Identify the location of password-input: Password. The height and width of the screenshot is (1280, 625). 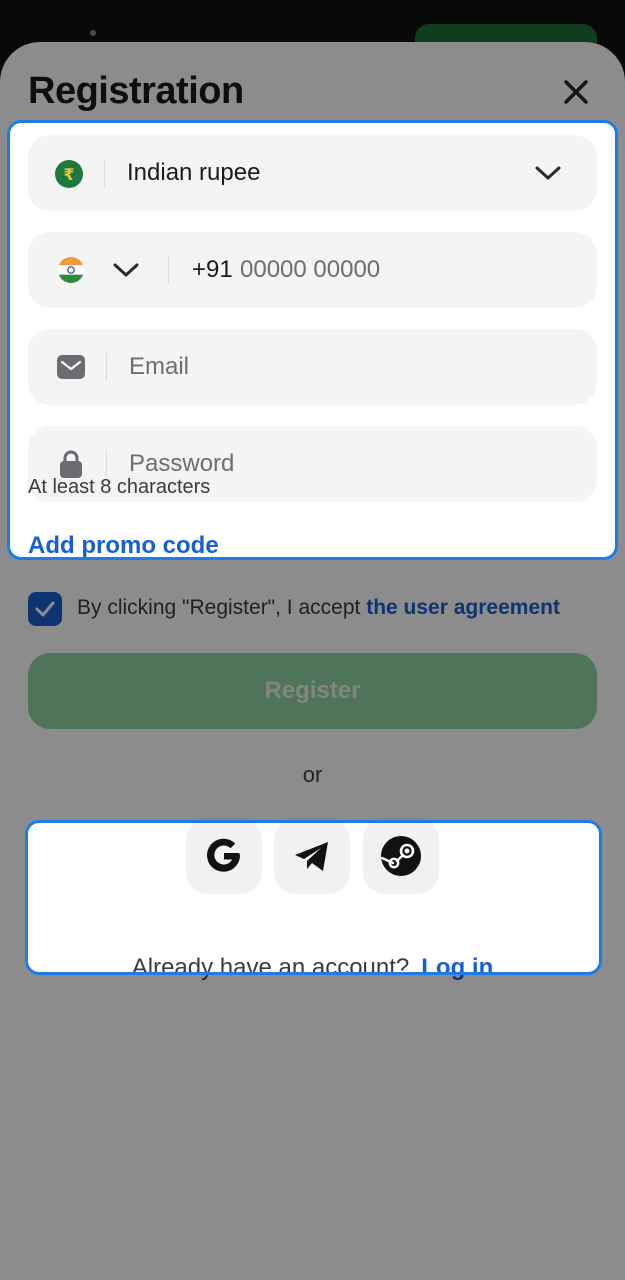
(181, 464).